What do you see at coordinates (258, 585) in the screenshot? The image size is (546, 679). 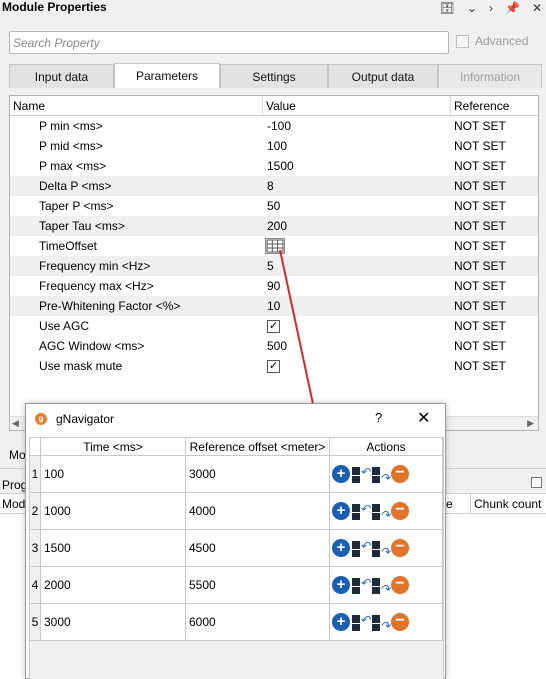 I see `offset-cell: 5500` at bounding box center [258, 585].